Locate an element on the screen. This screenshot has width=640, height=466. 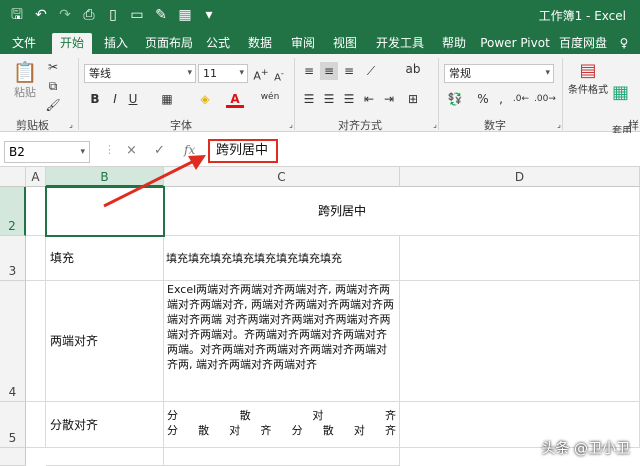
annotation-arrow is located at coordinates (154, 181).